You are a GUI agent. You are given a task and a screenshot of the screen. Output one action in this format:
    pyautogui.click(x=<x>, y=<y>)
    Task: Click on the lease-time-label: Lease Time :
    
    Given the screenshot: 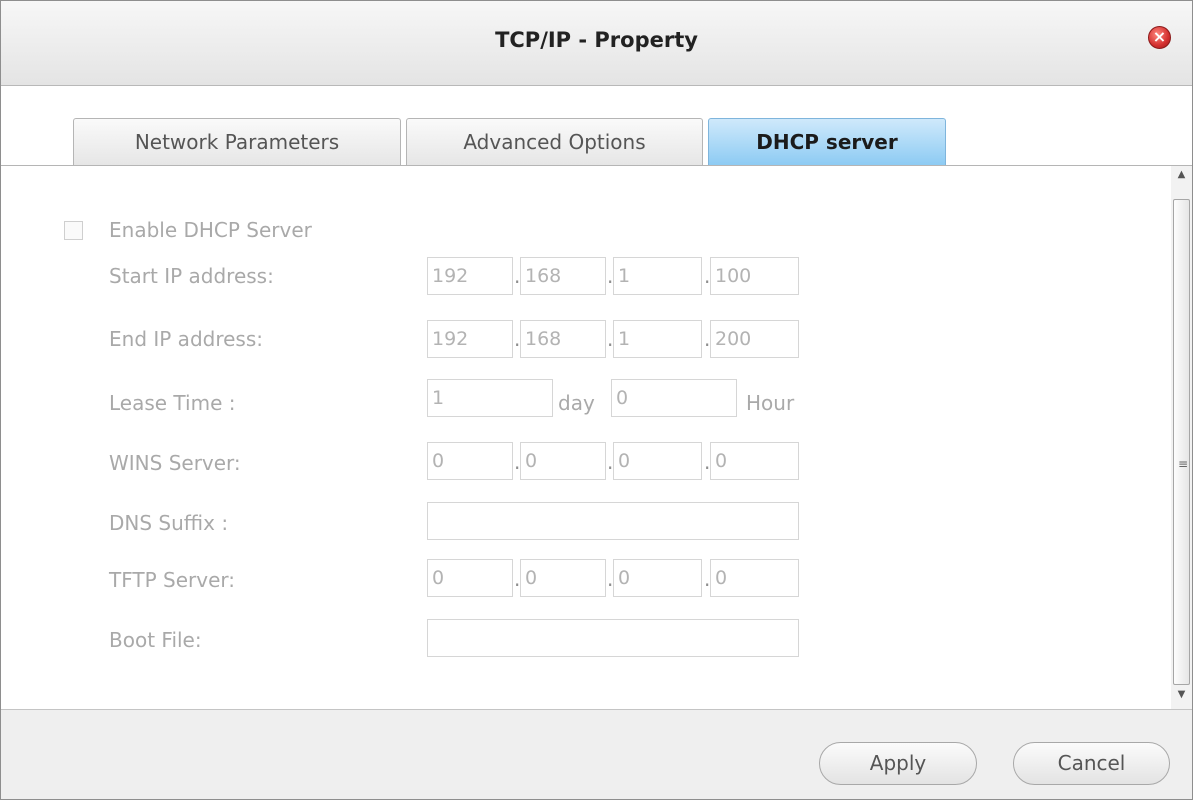 What is the action you would take?
    pyautogui.click(x=172, y=403)
    